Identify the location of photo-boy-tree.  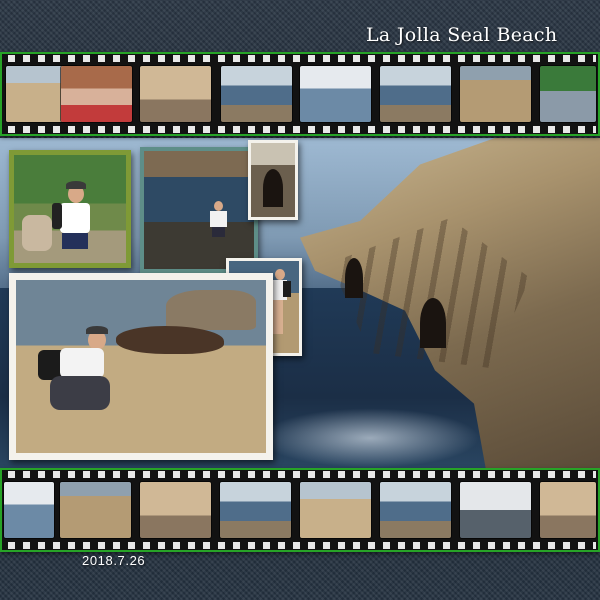
(70, 209).